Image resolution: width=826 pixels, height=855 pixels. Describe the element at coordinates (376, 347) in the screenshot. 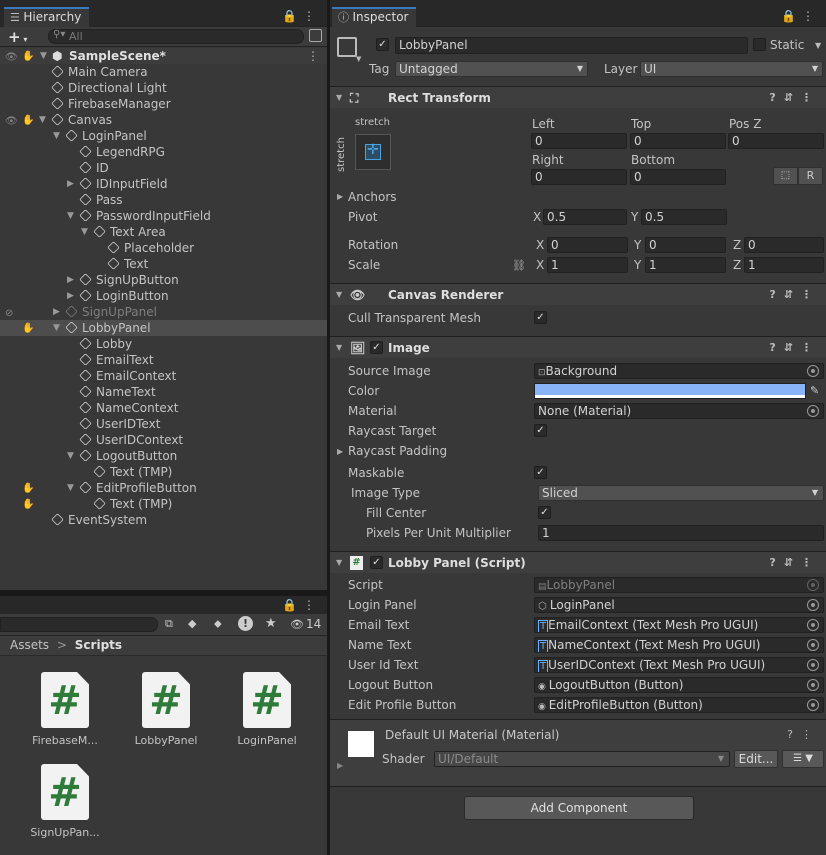

I see `image-enabled-checkbox: ✓` at that location.